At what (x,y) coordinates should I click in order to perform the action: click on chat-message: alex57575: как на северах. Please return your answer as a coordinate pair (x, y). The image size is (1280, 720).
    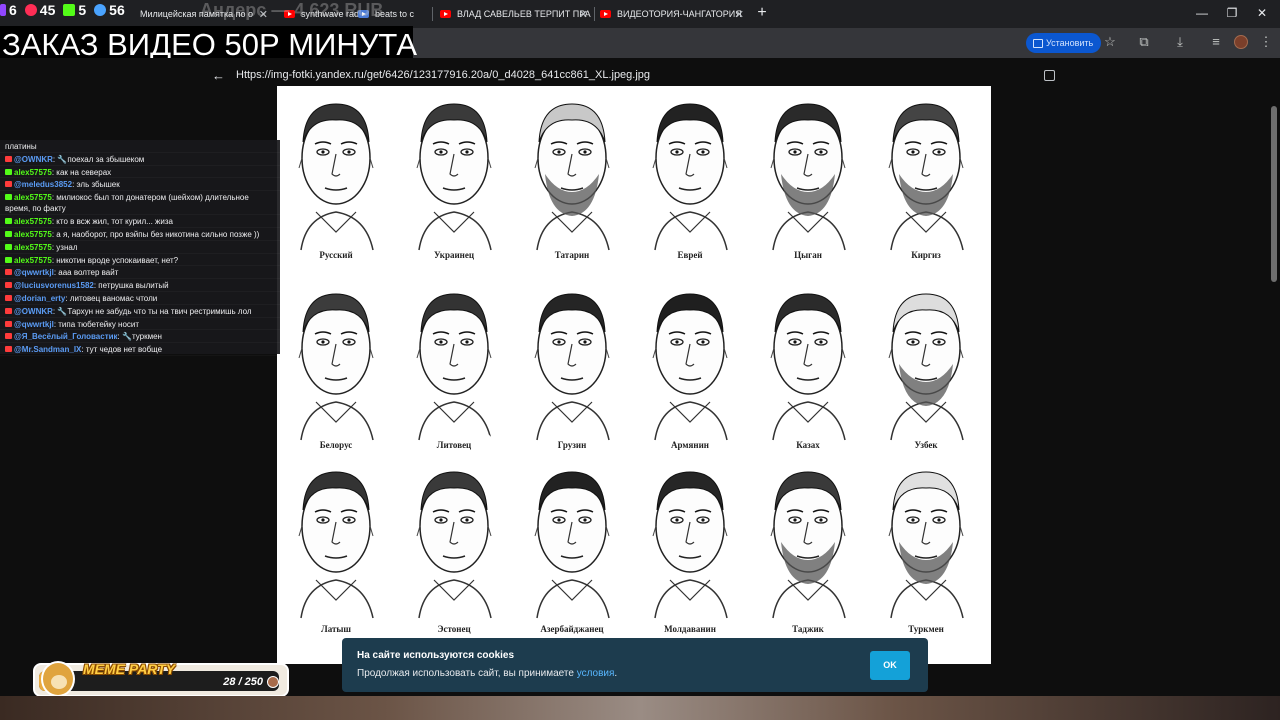
    Looking at the image, I should click on (140, 172).